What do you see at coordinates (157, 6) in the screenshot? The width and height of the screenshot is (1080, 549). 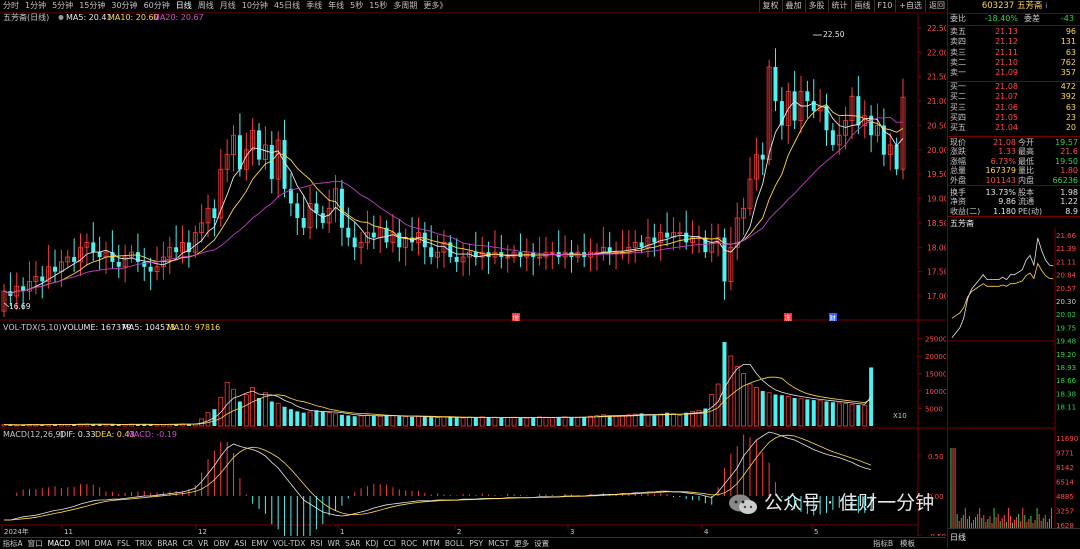 I see `period-5: 60分钟` at bounding box center [157, 6].